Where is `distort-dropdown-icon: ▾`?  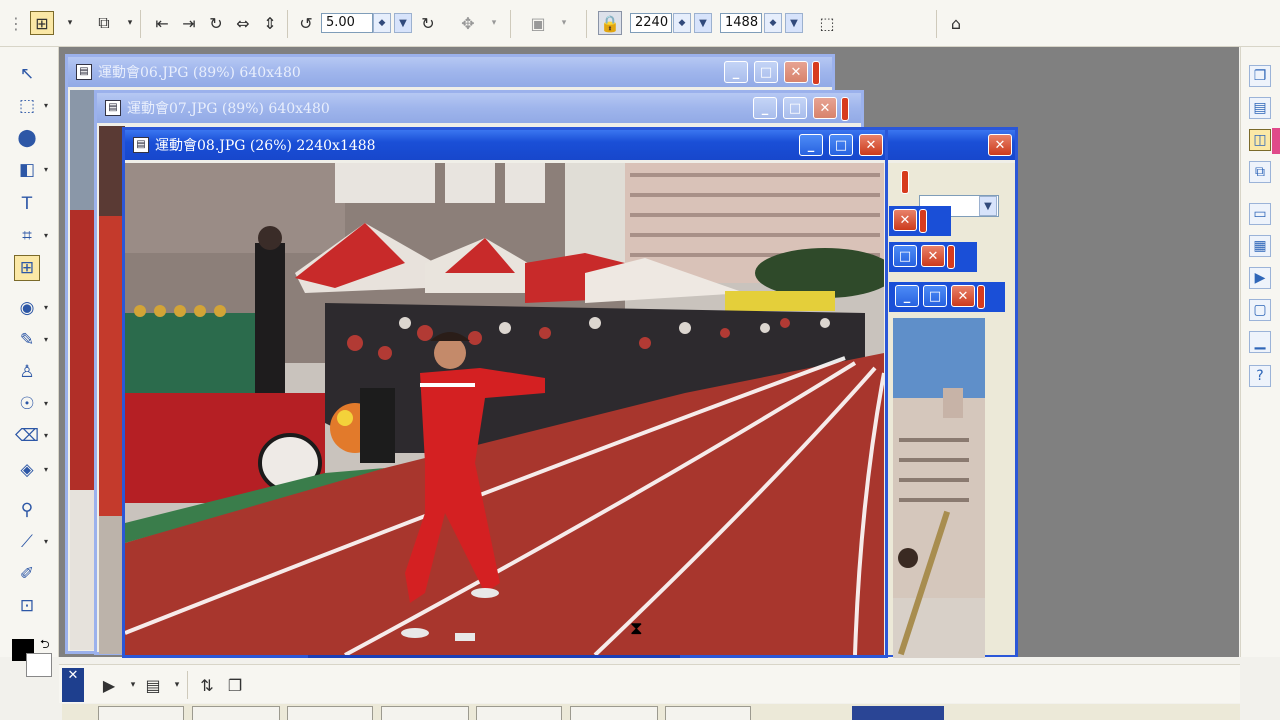
distort-dropdown-icon: ▾ is located at coordinates (494, 23).